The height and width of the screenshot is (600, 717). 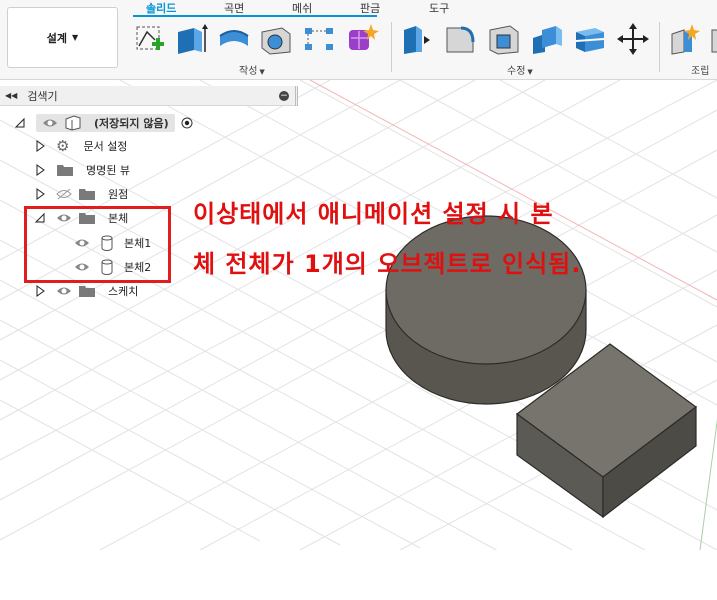 I want to click on create-group-label: 작성 ▼, so click(x=252, y=69).